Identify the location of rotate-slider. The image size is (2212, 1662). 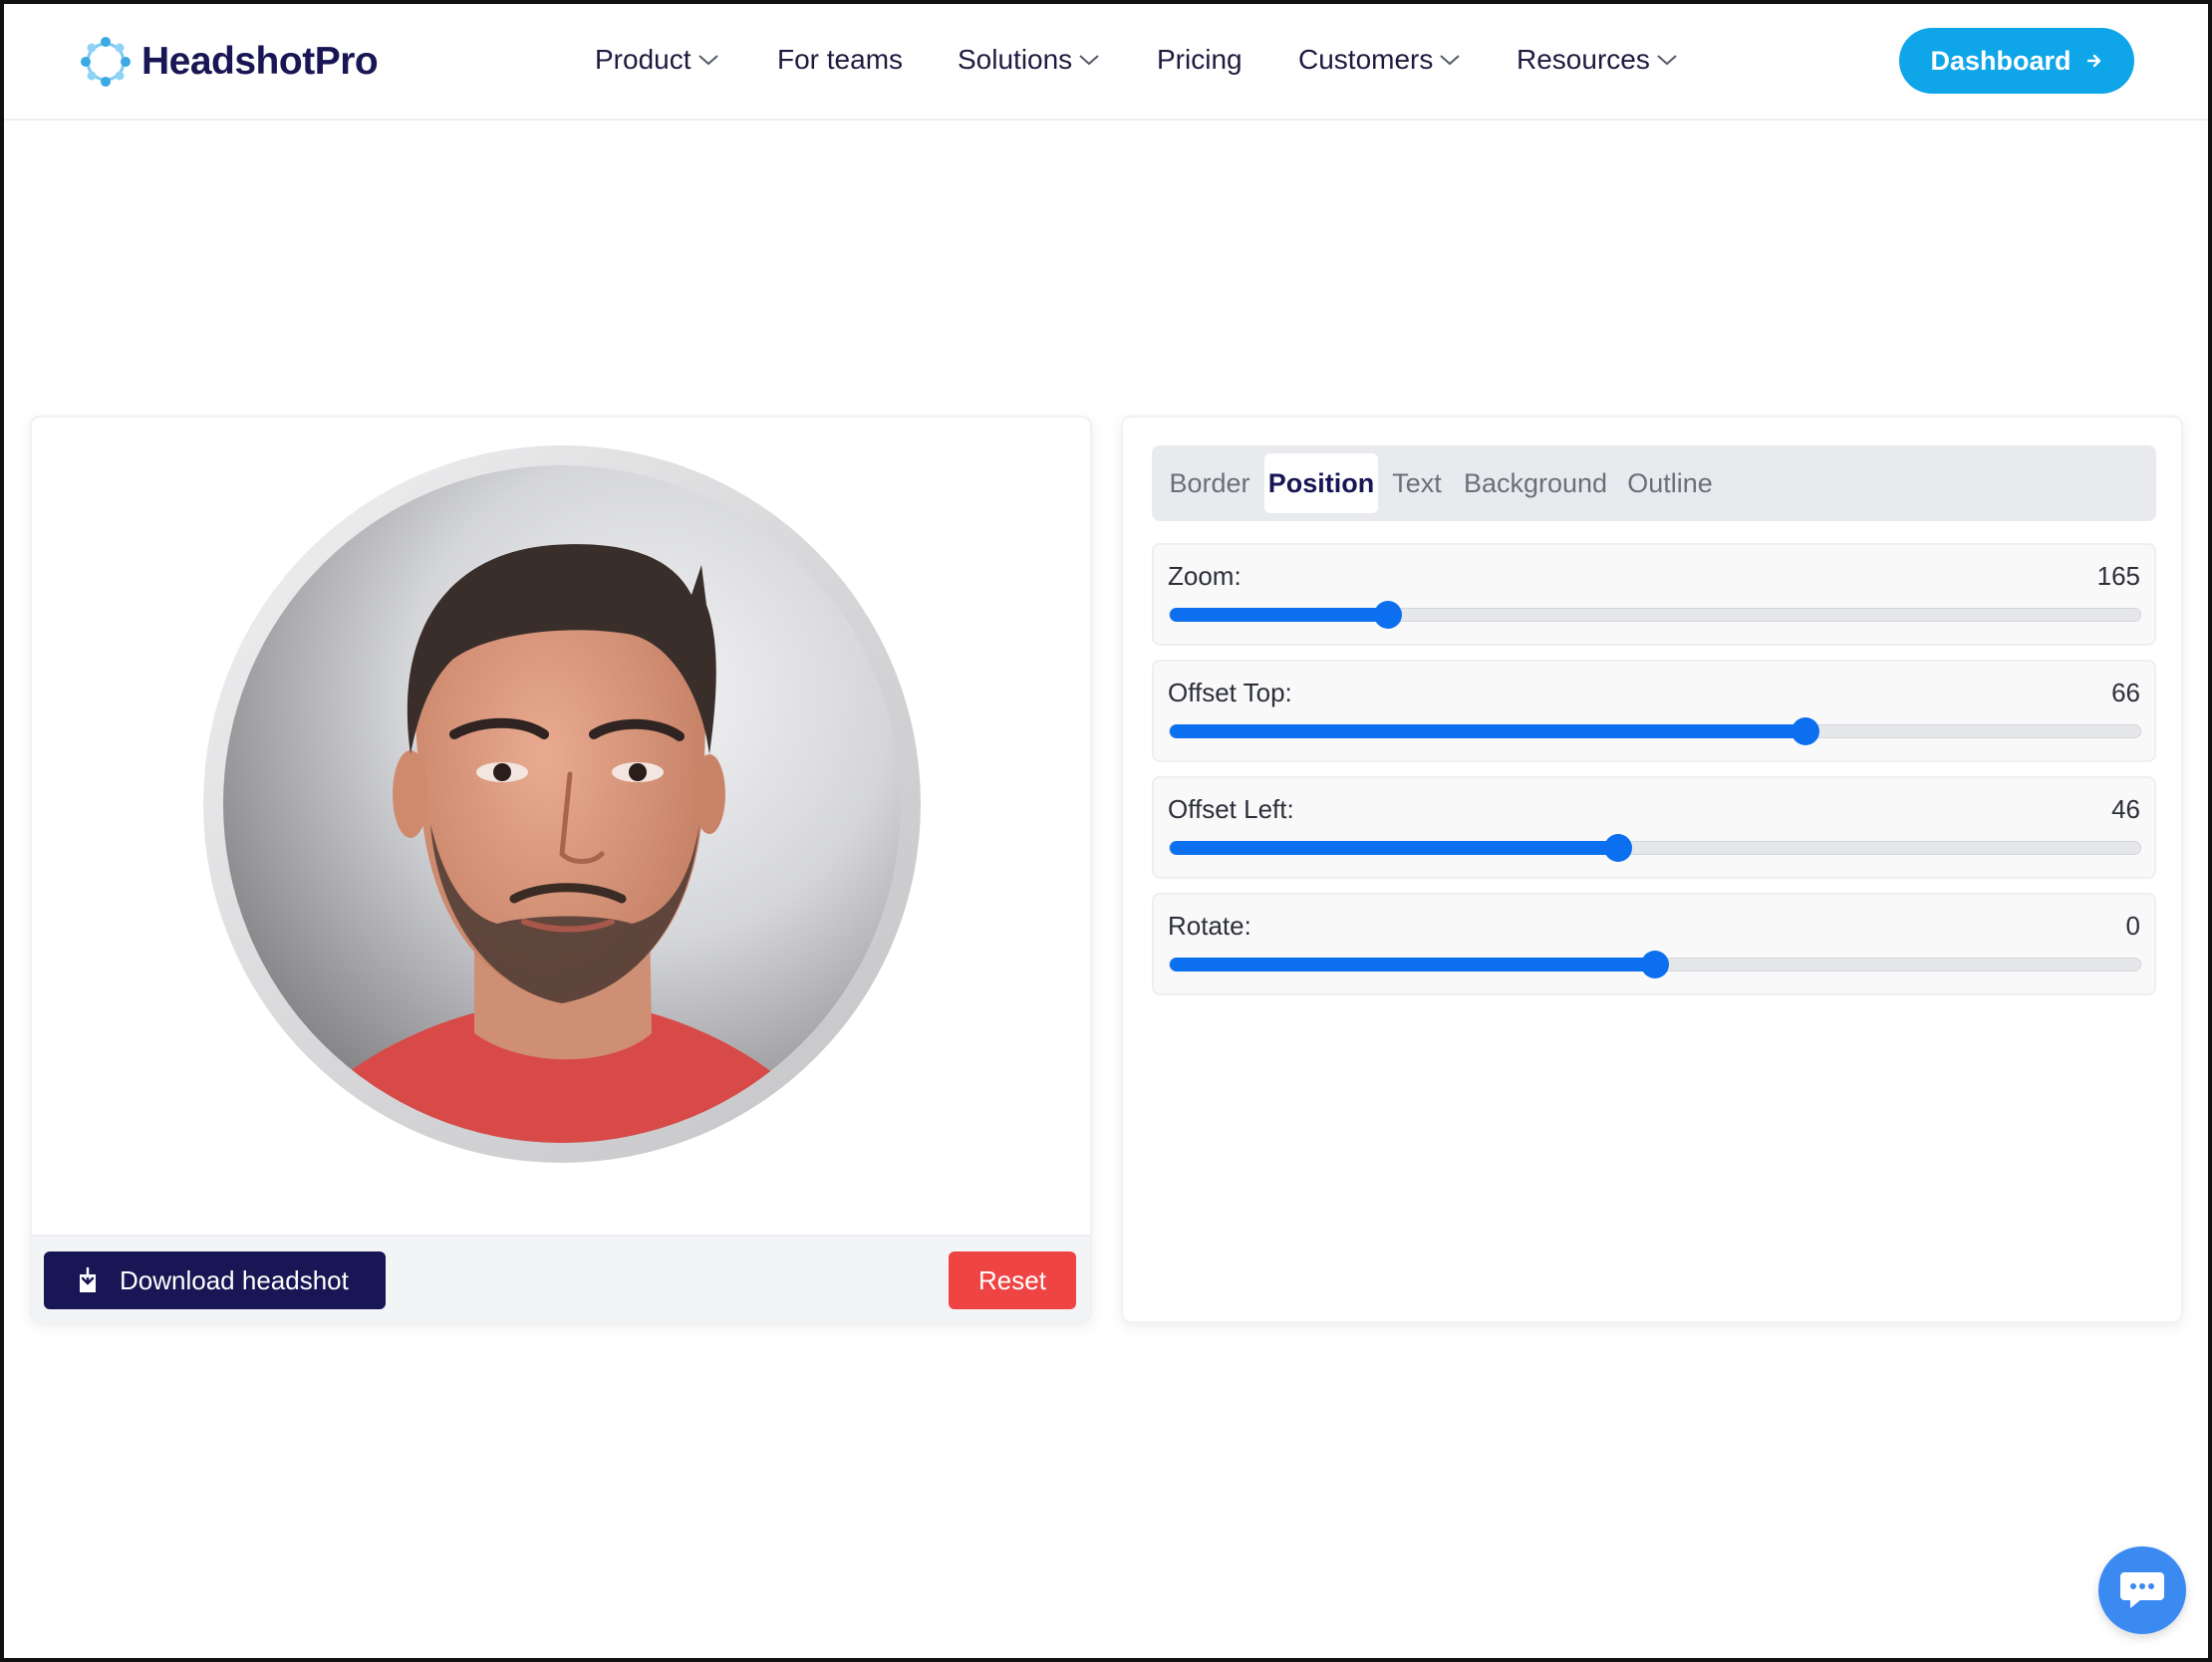
(1655, 964).